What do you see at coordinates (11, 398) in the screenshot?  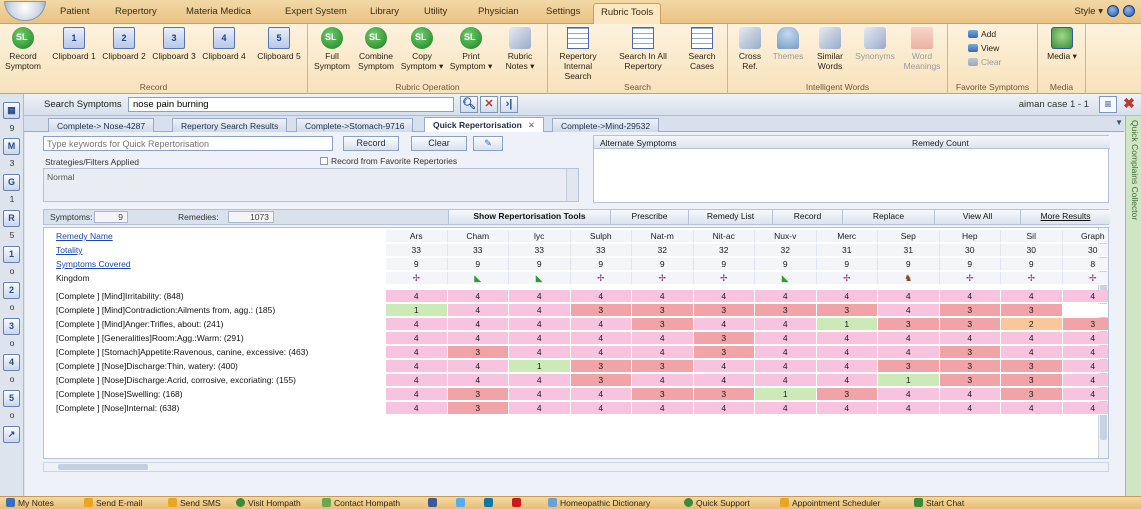 I see `sidebar-clip-5-button: 5` at bounding box center [11, 398].